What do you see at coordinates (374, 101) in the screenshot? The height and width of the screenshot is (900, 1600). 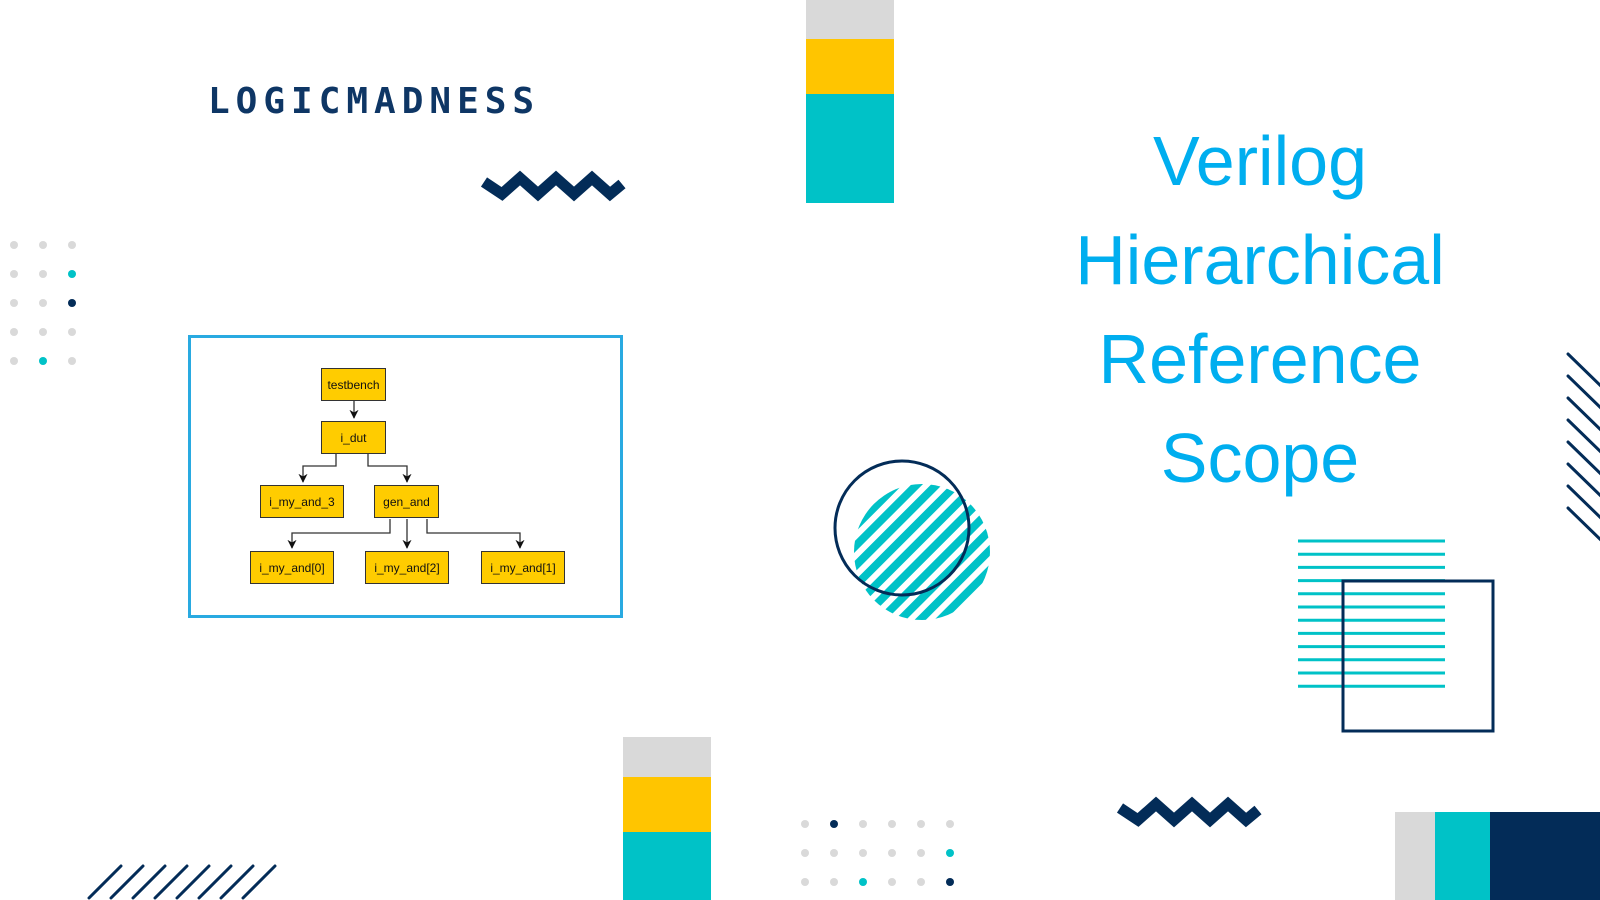 I see `logicmadness-logo: LOGICMADNESS` at bounding box center [374, 101].